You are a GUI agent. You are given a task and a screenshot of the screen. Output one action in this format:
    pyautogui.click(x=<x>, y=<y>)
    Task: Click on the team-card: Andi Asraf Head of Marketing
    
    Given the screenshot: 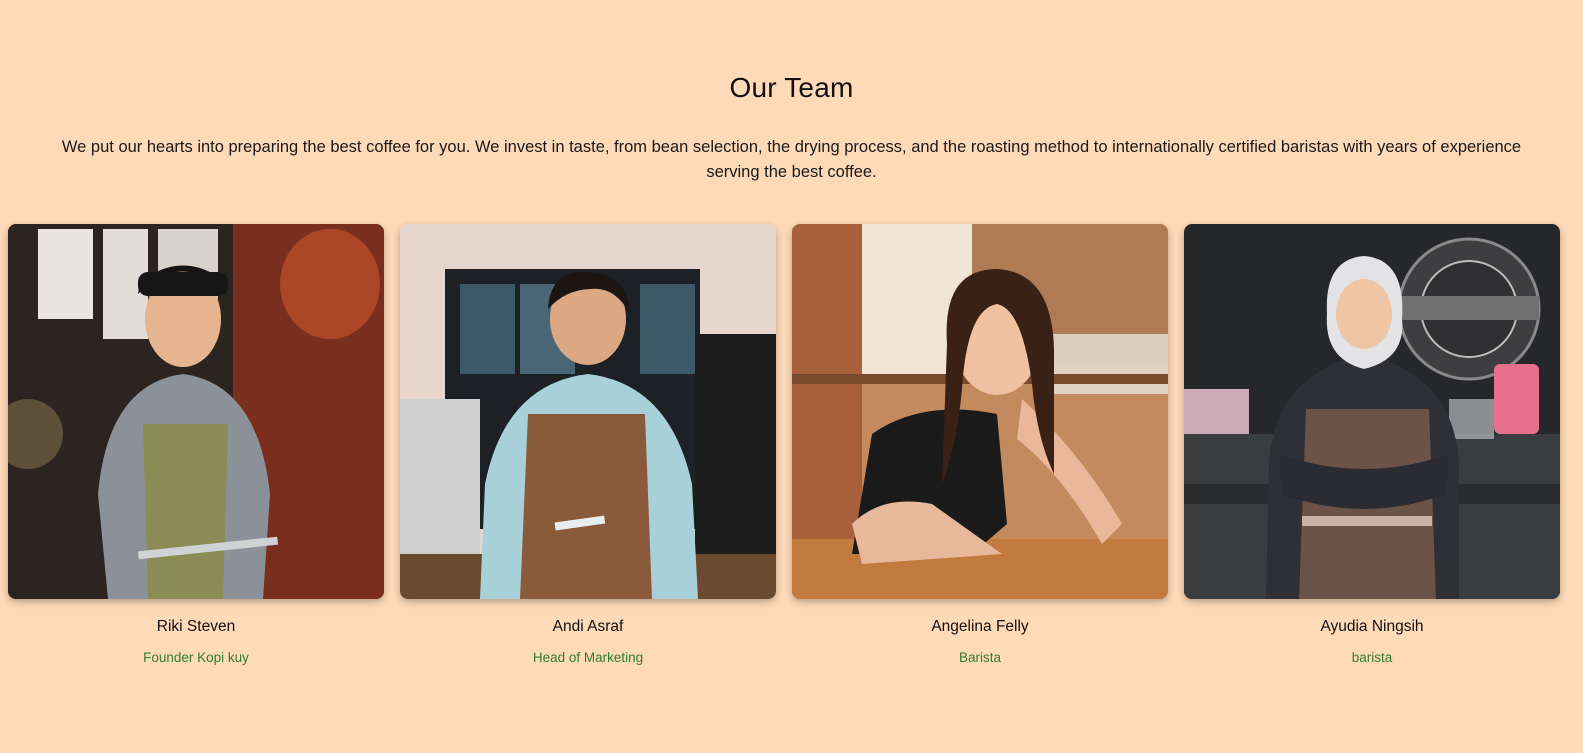 What is the action you would take?
    pyautogui.click(x=588, y=444)
    